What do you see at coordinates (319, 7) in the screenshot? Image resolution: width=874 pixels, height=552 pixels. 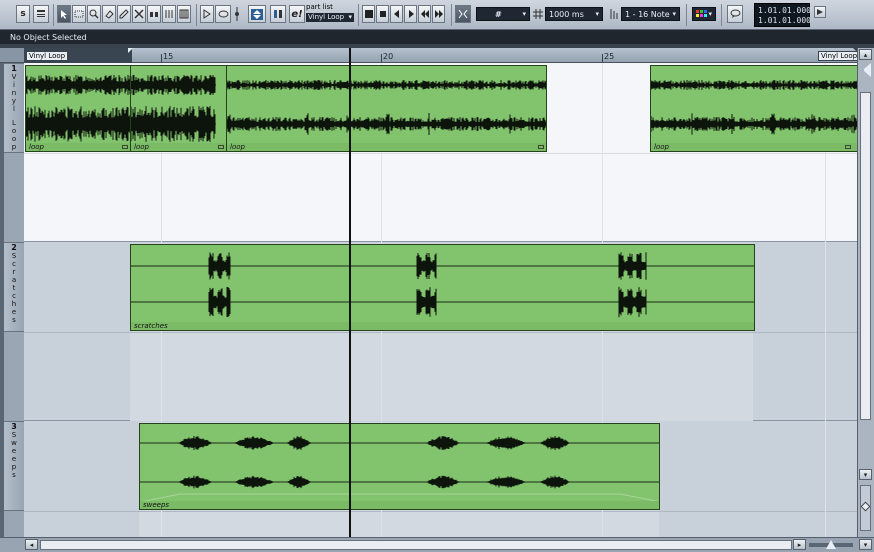 I see `part-list-label: part list` at bounding box center [319, 7].